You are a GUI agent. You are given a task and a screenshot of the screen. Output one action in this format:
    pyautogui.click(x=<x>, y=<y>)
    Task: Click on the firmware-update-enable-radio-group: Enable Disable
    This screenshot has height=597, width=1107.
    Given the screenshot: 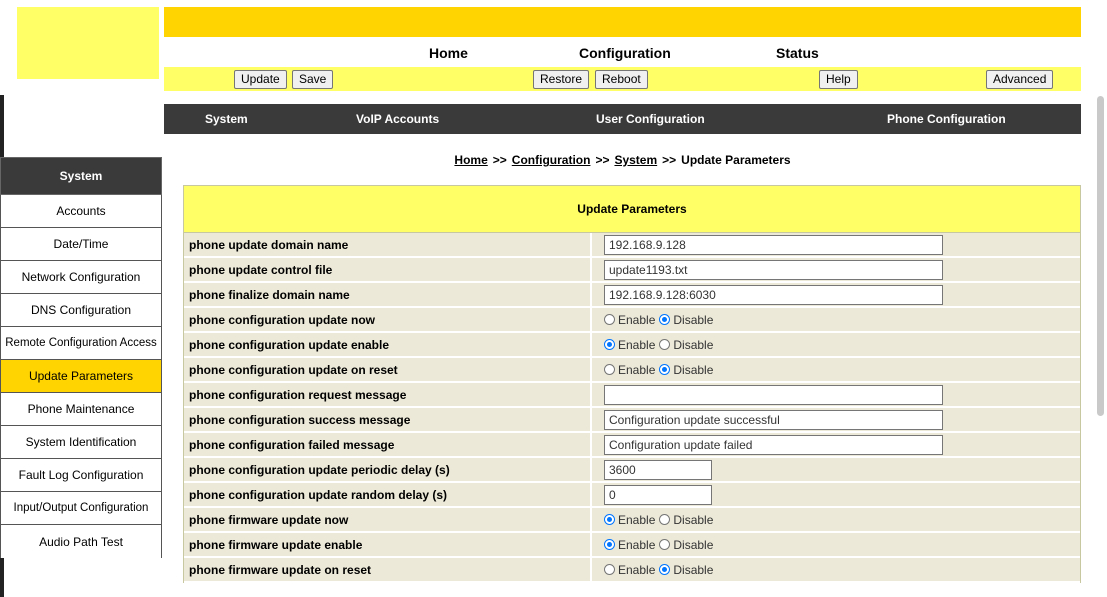 What is the action you would take?
    pyautogui.click(x=660, y=545)
    